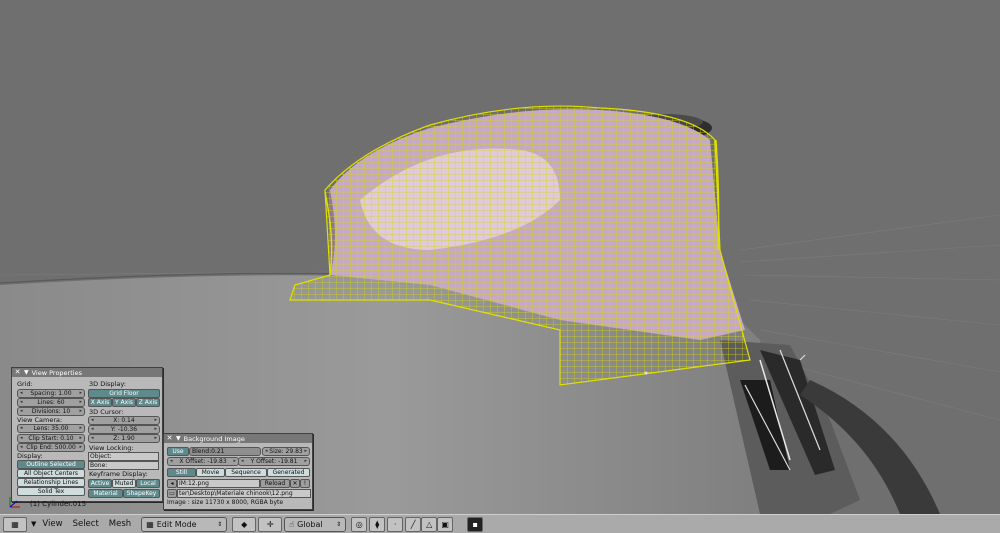  I want to click on unlink-icon: ✕, so click(295, 483).